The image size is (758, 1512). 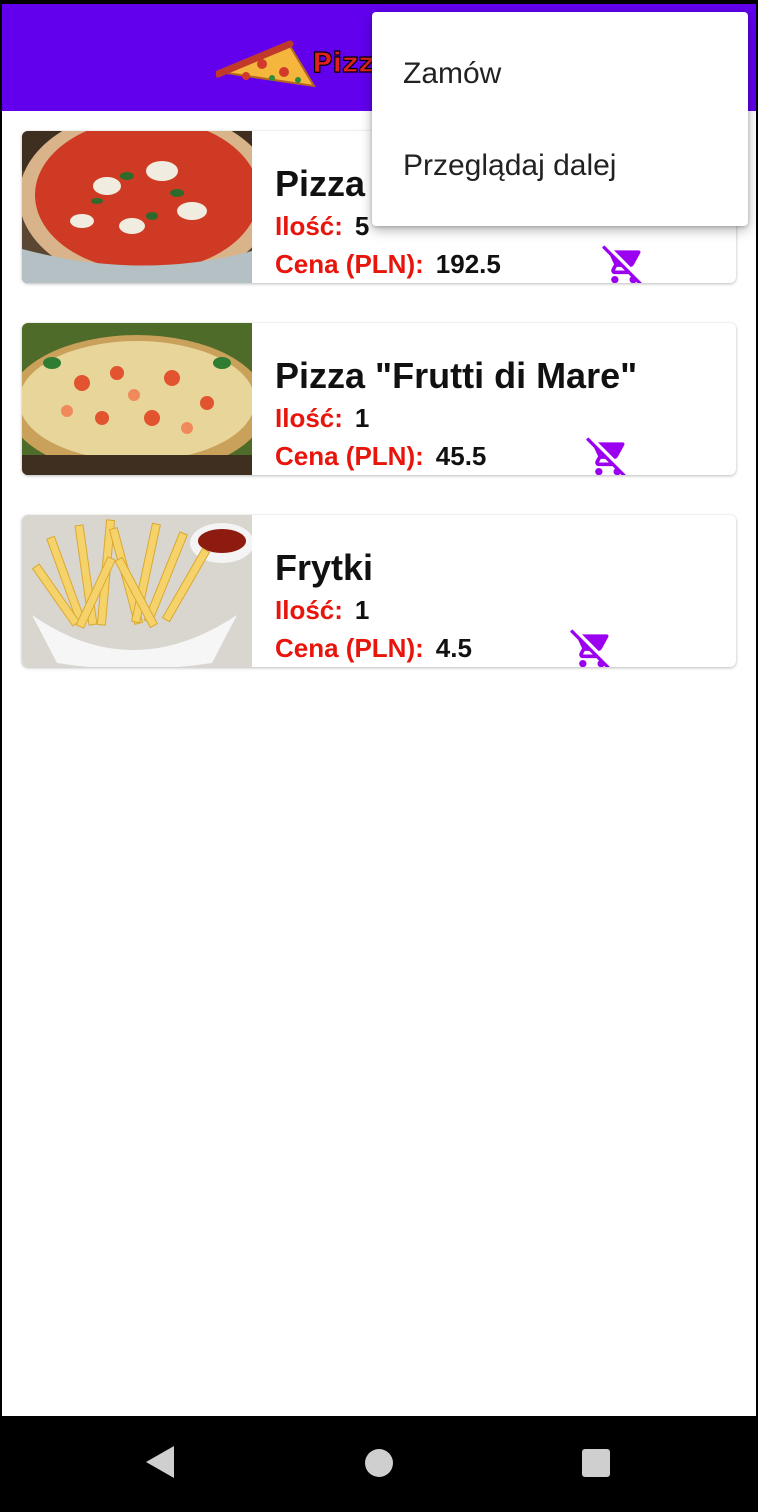 I want to click on pizza-margherita-image, so click(x=137, y=207).